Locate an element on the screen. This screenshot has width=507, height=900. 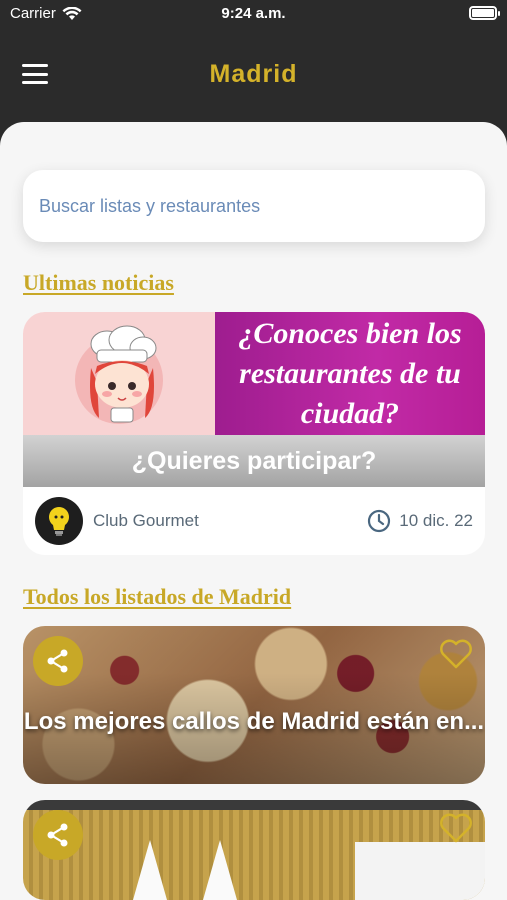
avatar is located at coordinates (59, 521).